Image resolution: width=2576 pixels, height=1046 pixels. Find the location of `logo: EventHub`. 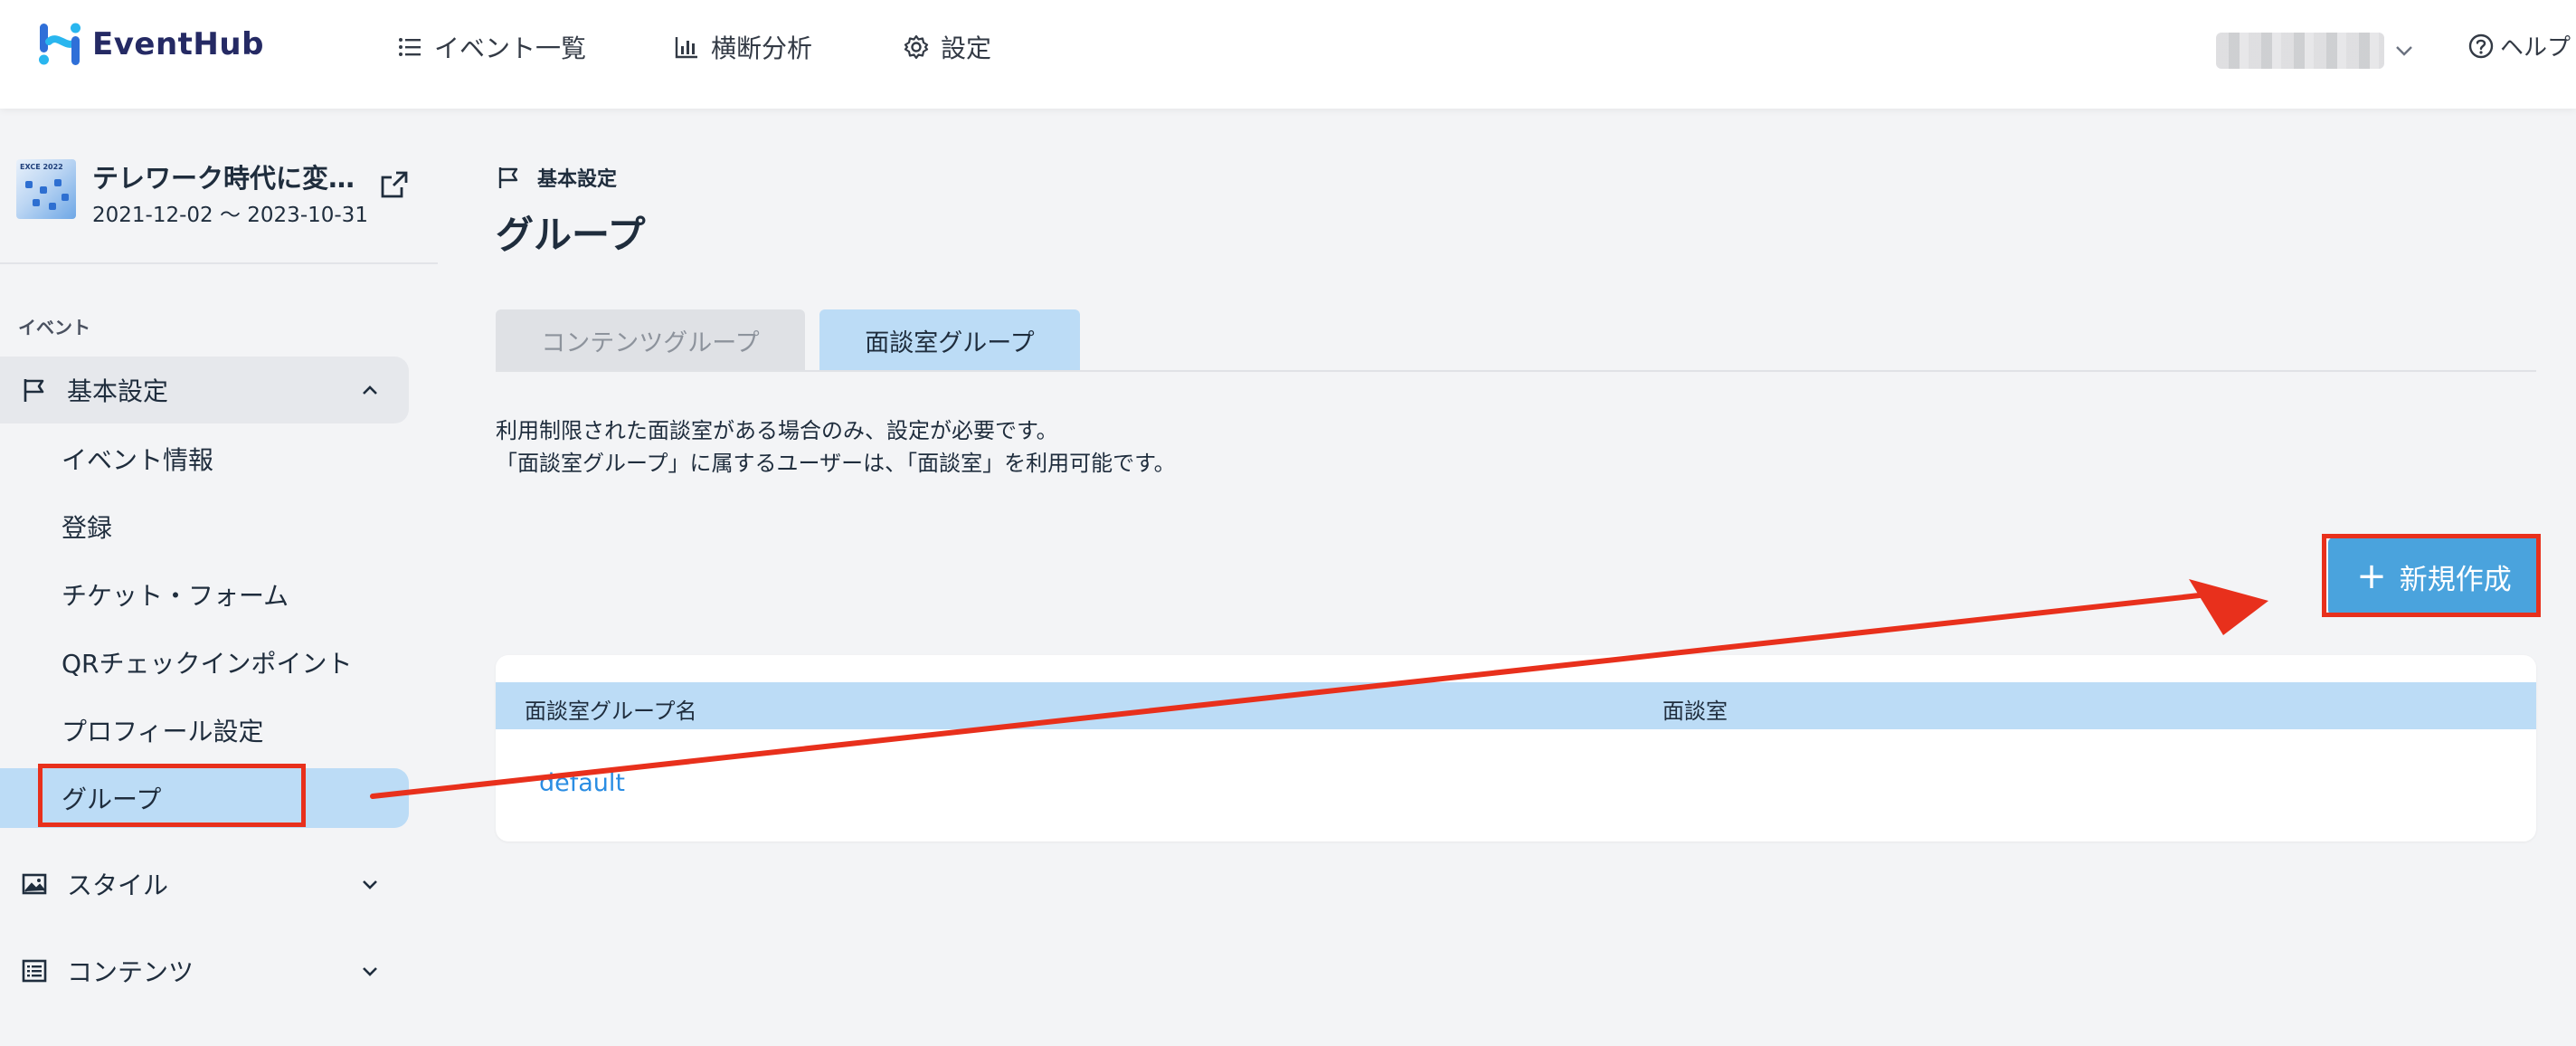

logo: EventHub is located at coordinates (150, 44).